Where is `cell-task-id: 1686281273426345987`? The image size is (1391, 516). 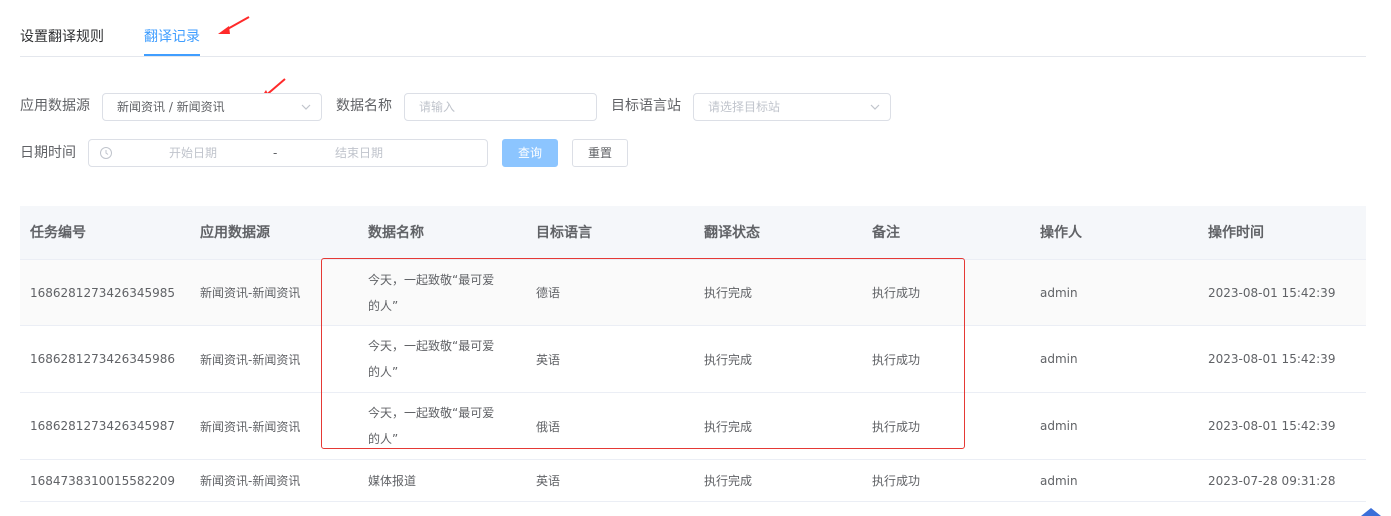
cell-task-id: 1686281273426345987 is located at coordinates (103, 426).